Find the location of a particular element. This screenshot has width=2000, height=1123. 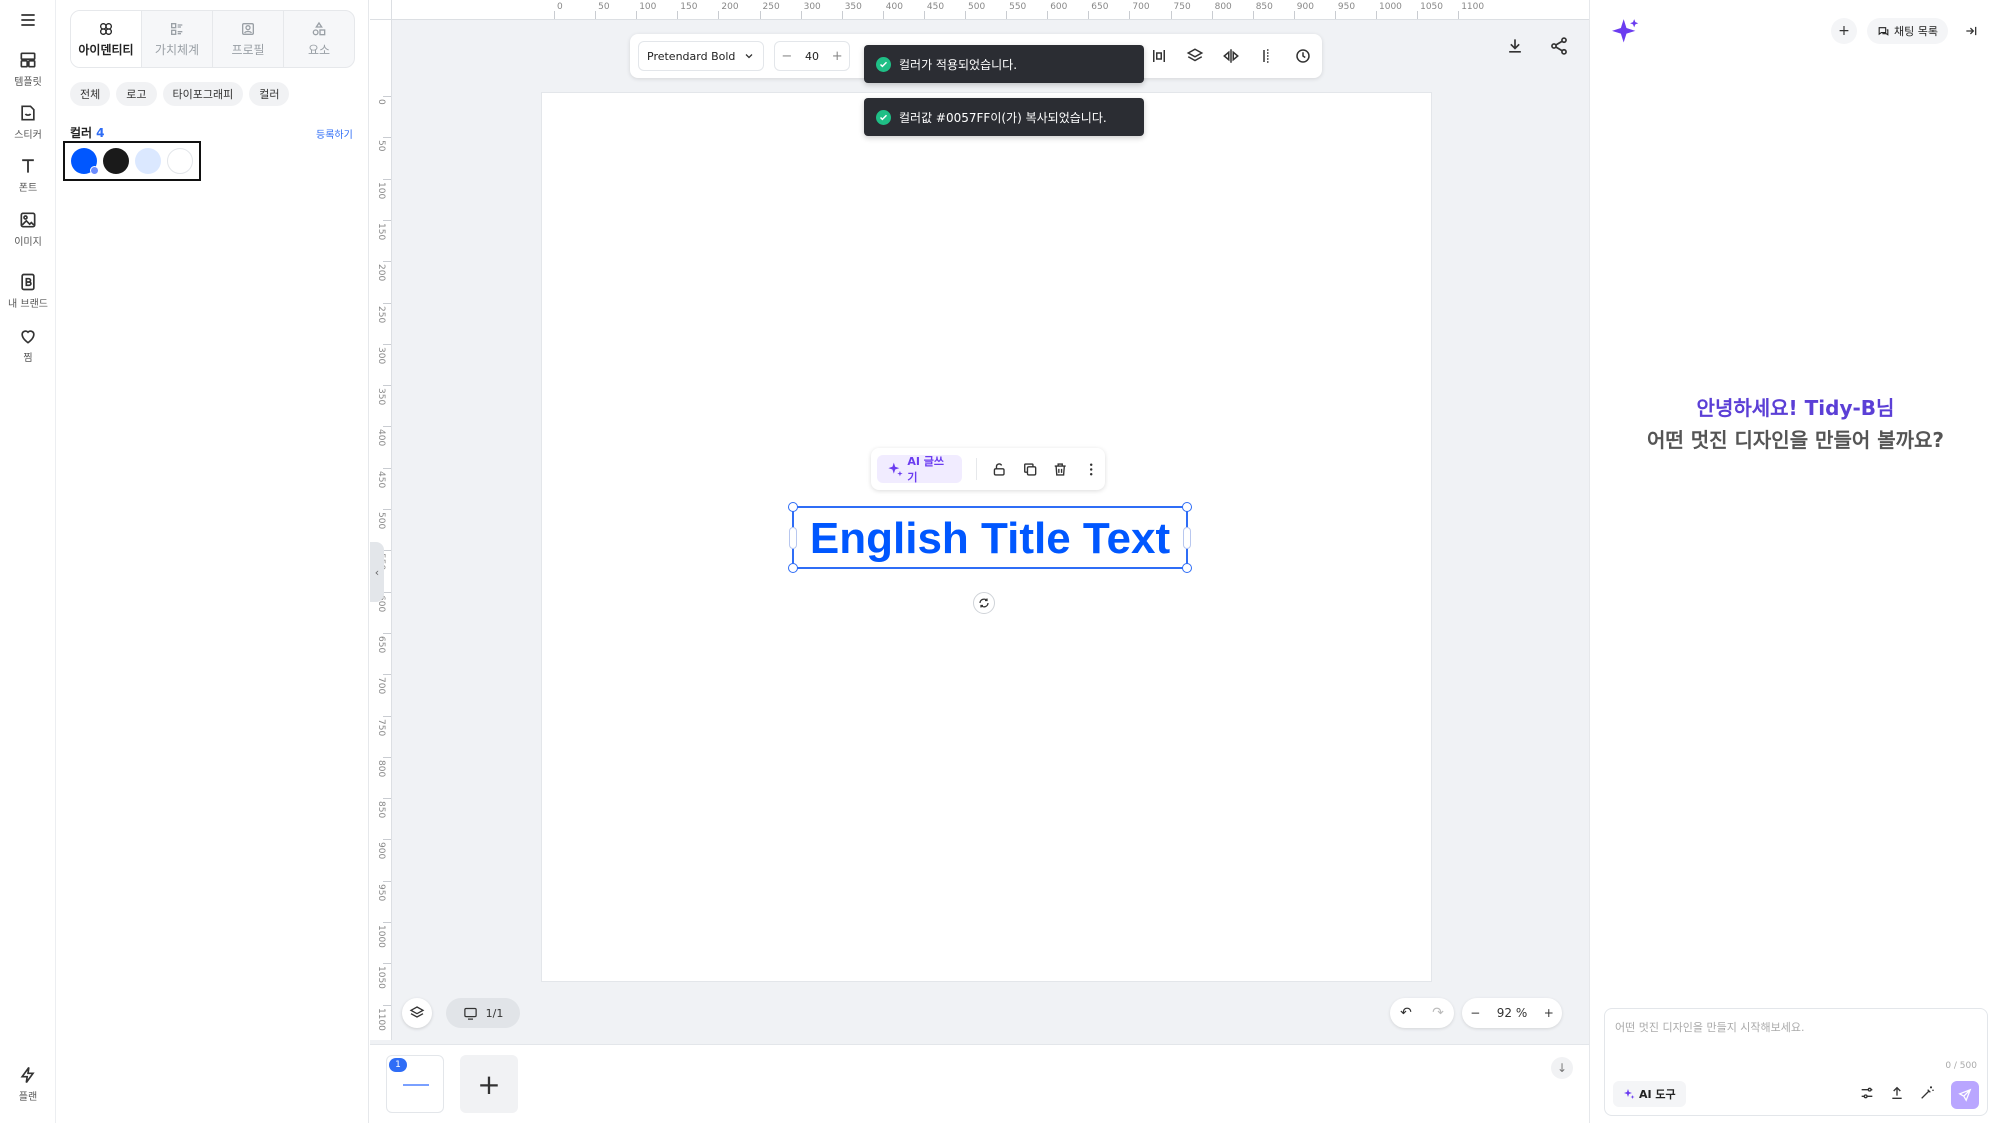

ai-tools-button: AI 도구 is located at coordinates (1649, 1094).